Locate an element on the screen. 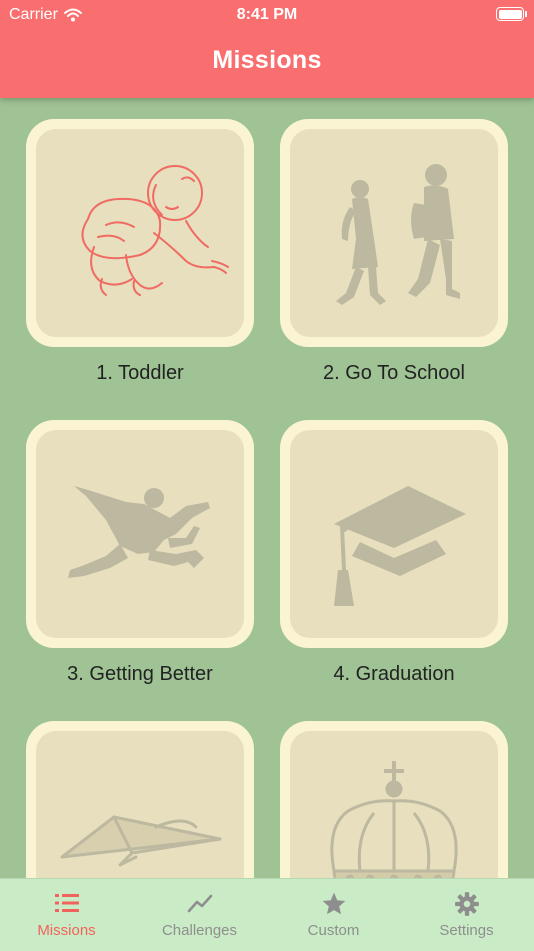 The width and height of the screenshot is (534, 951). star-icon is located at coordinates (333, 903).